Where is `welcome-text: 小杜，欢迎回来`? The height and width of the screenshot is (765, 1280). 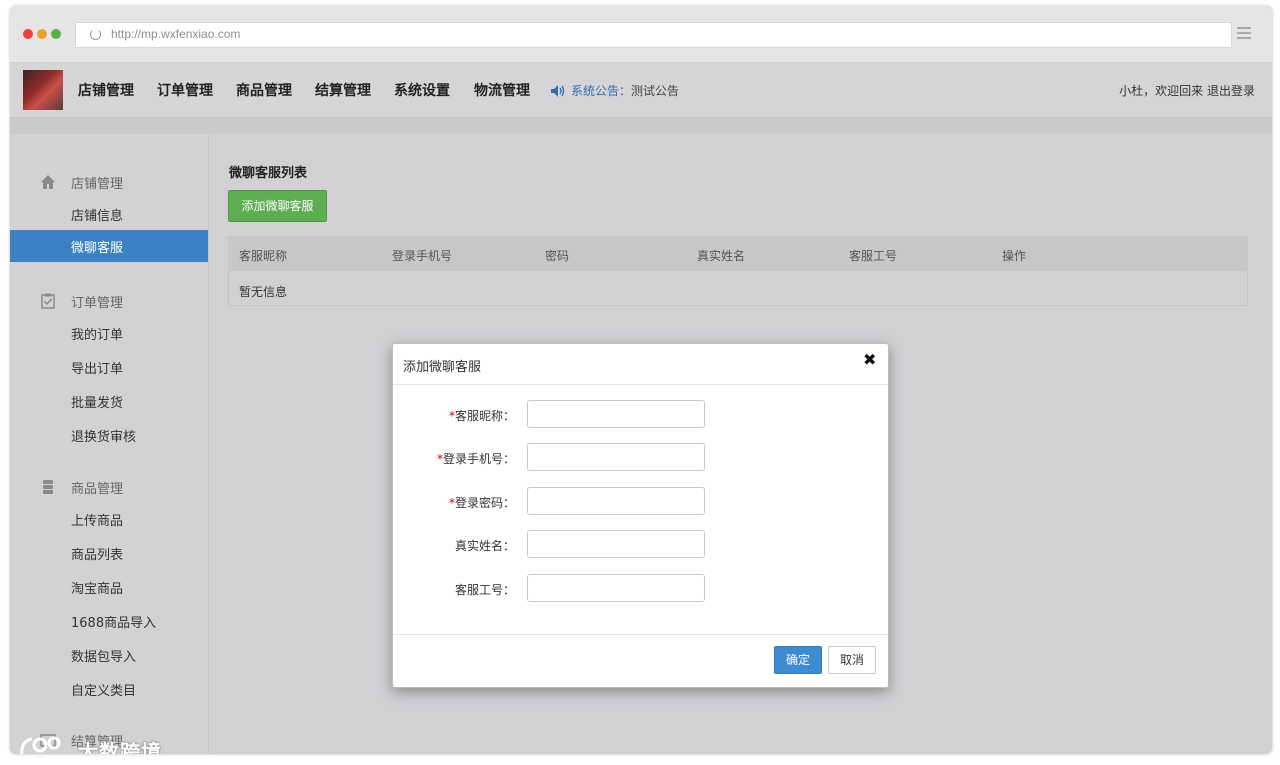 welcome-text: 小杜，欢迎回来 is located at coordinates (1161, 91).